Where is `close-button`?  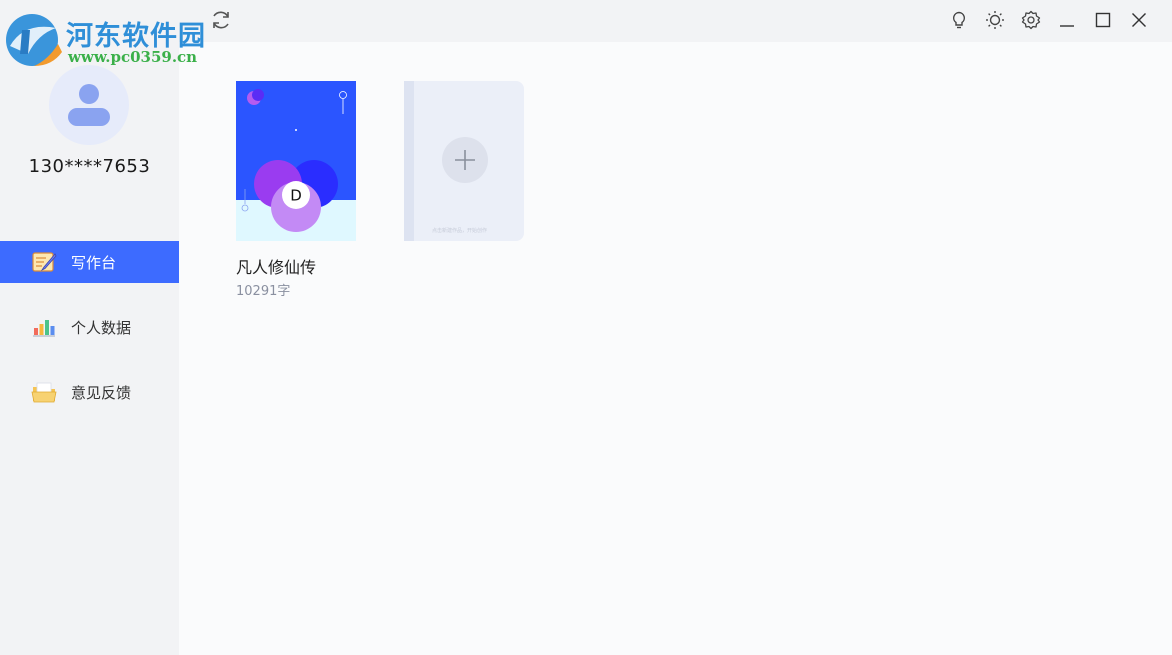 close-button is located at coordinates (1139, 20).